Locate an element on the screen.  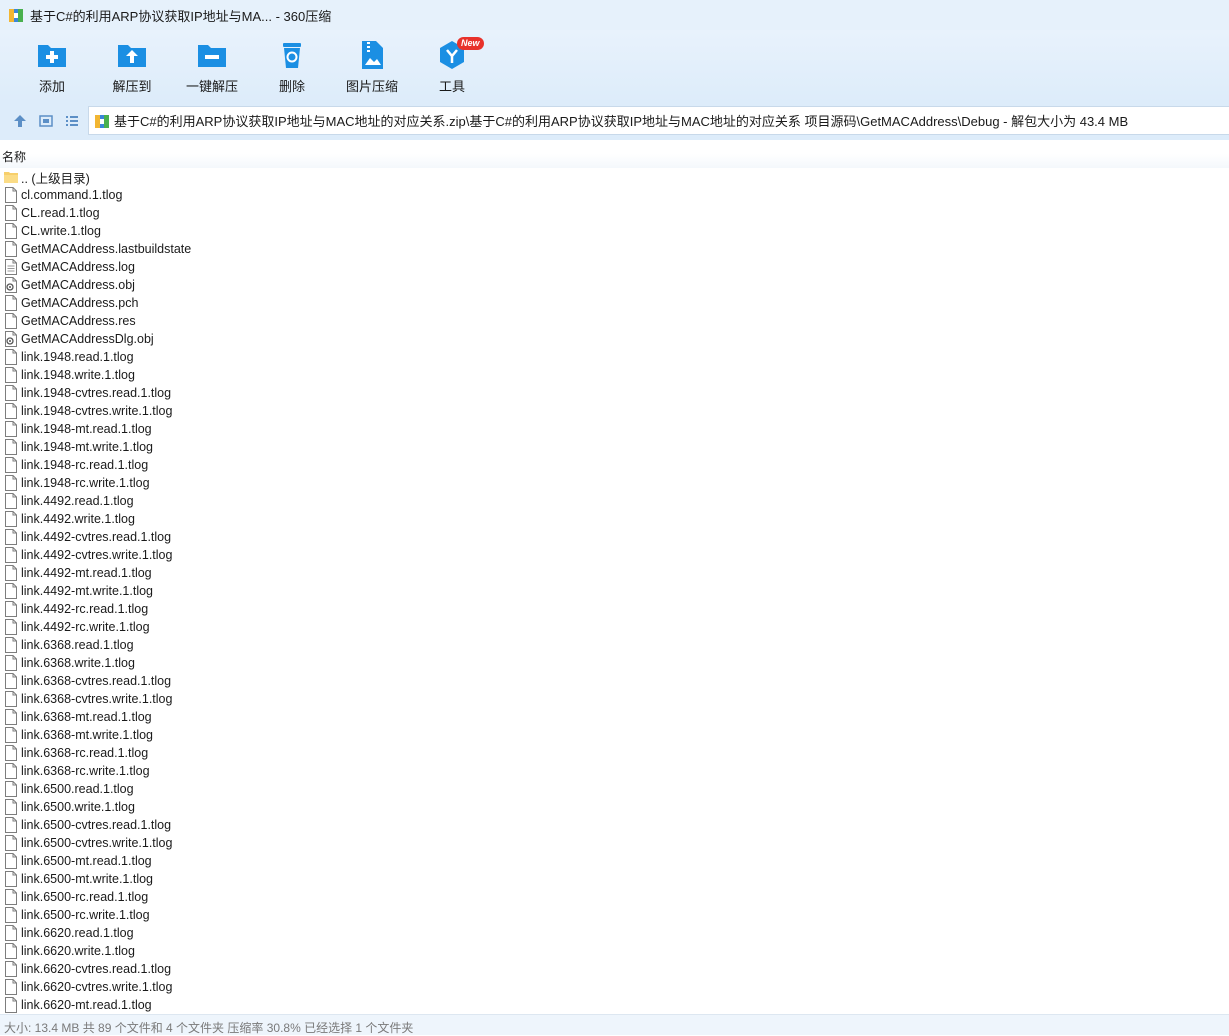
list-item: link.4492.read.1.tlog is located at coordinates (614, 501).